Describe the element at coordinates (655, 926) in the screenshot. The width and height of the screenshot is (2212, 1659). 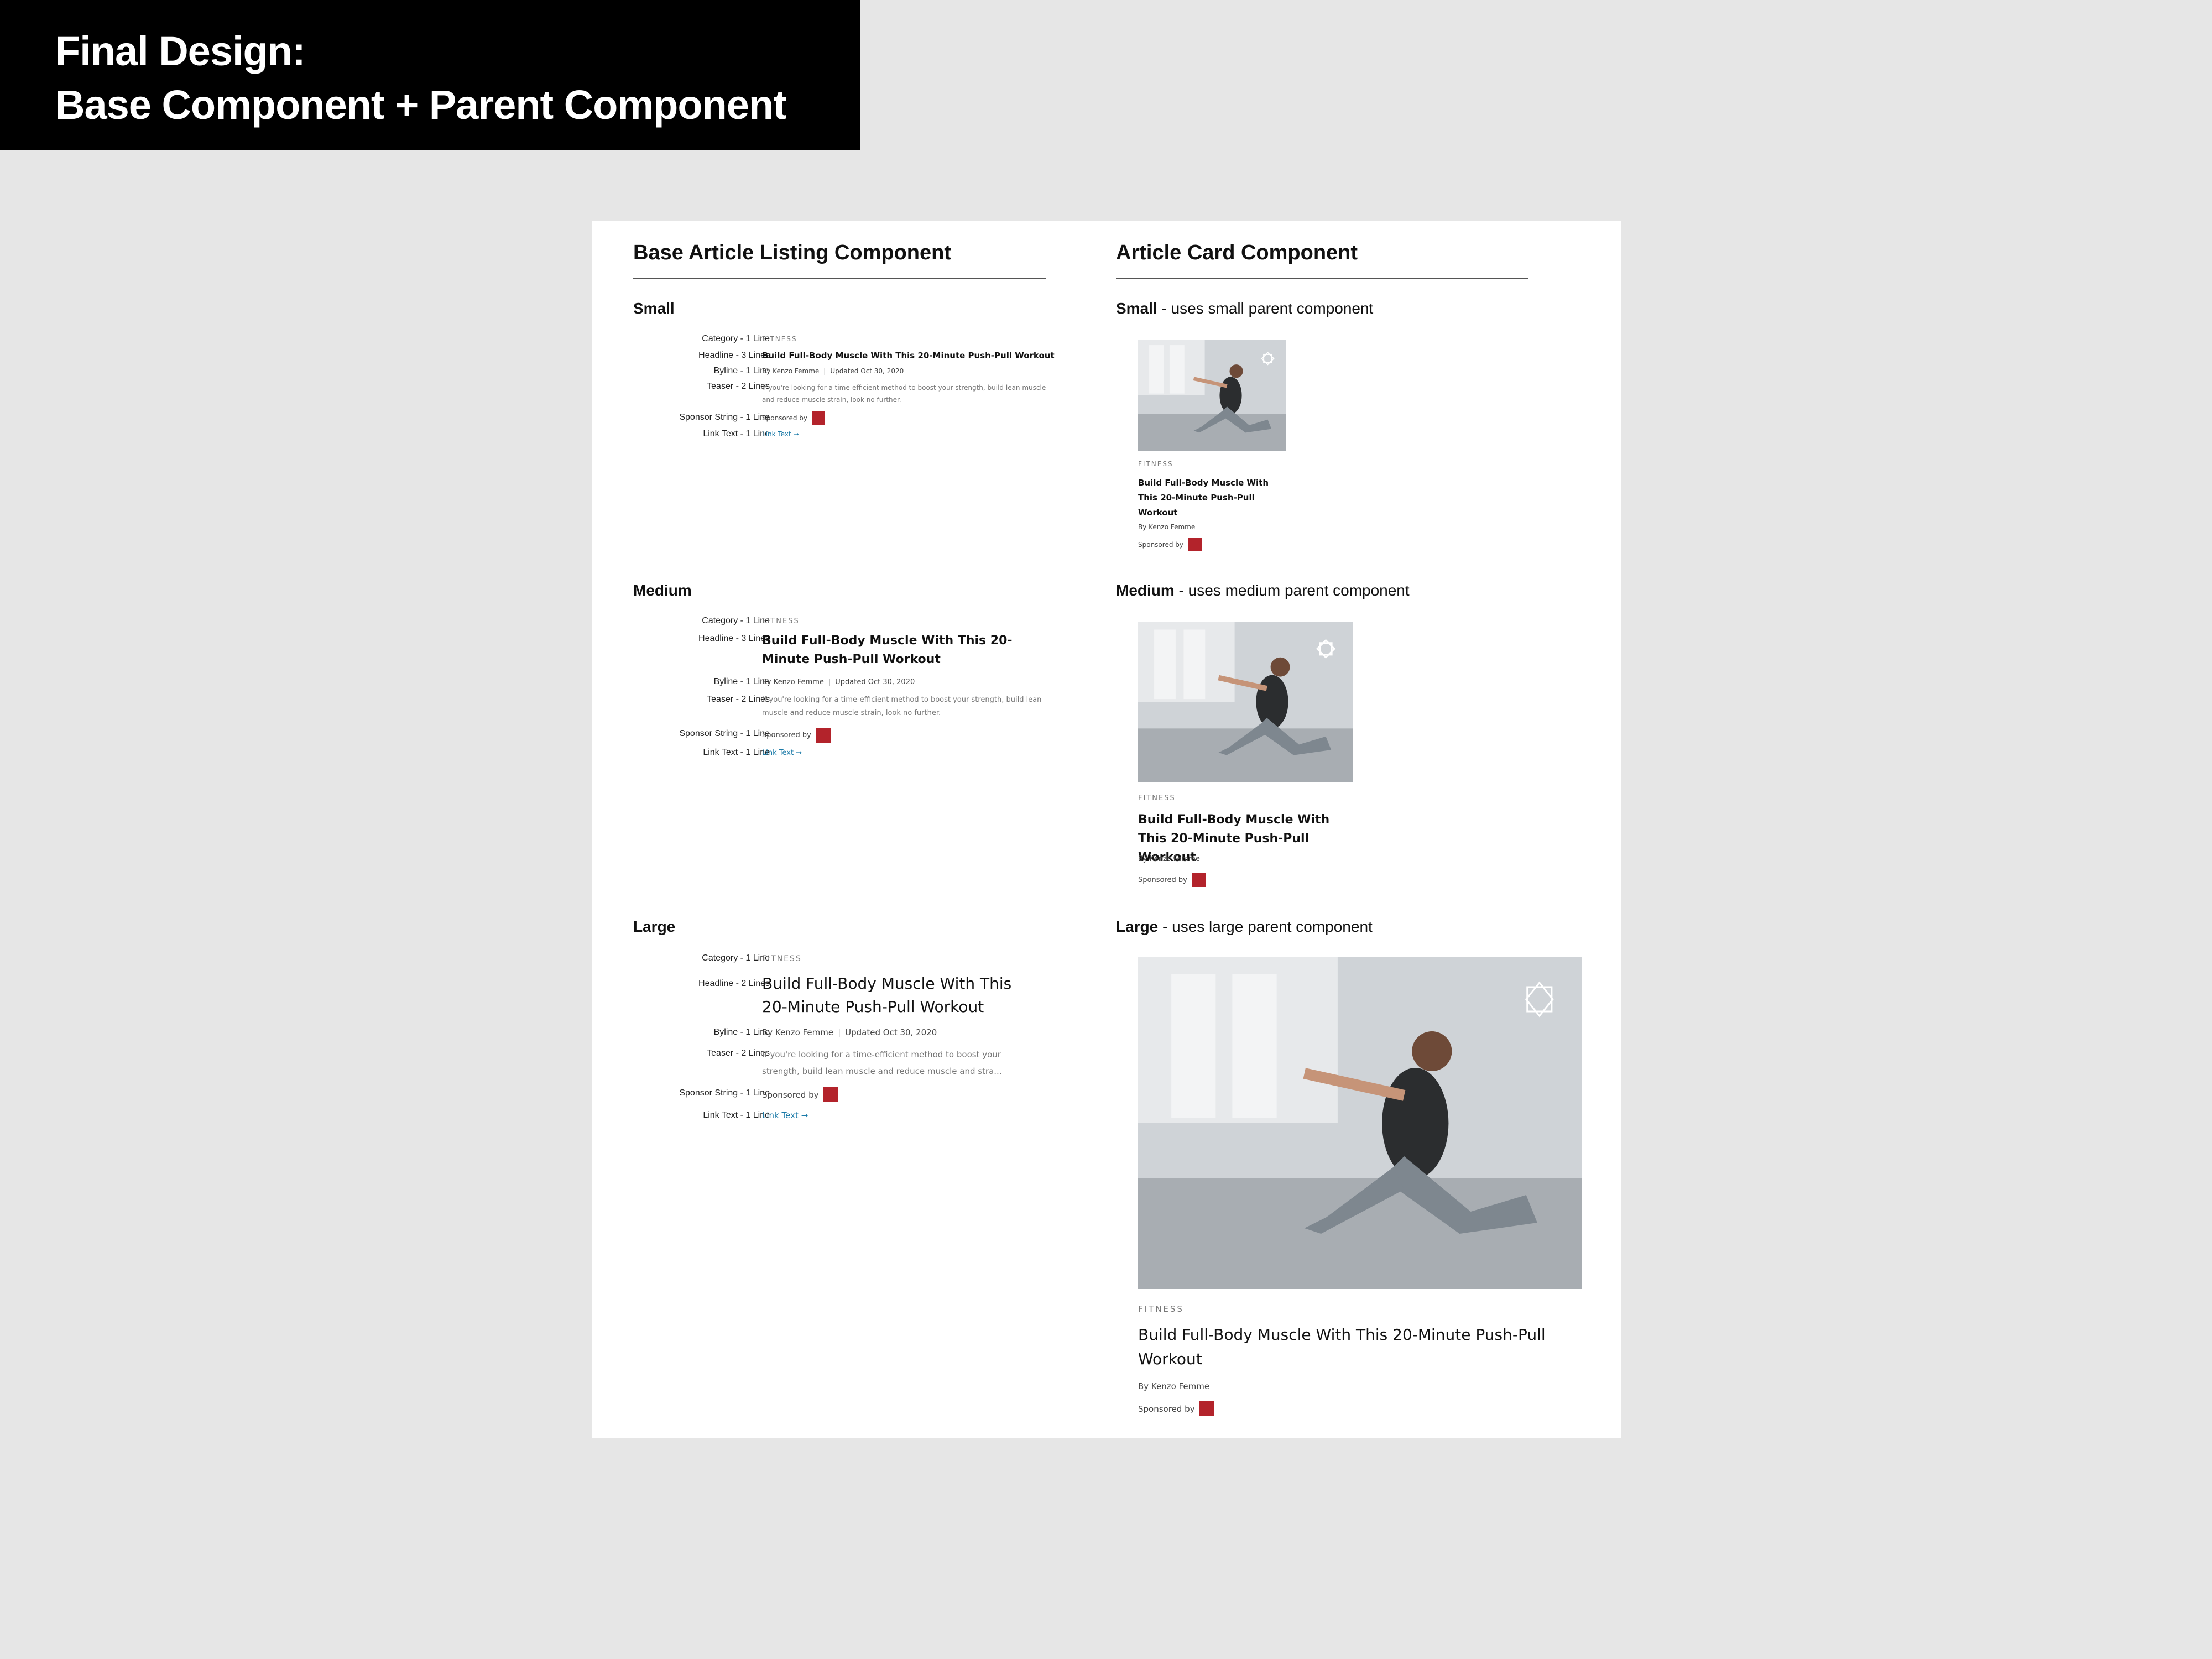
I see `base-large-label: Large` at that location.